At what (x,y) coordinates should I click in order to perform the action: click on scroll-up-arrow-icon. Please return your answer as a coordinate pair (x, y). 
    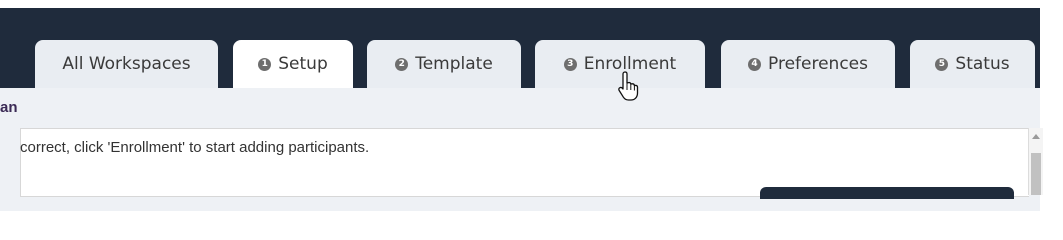
    Looking at the image, I should click on (1036, 136).